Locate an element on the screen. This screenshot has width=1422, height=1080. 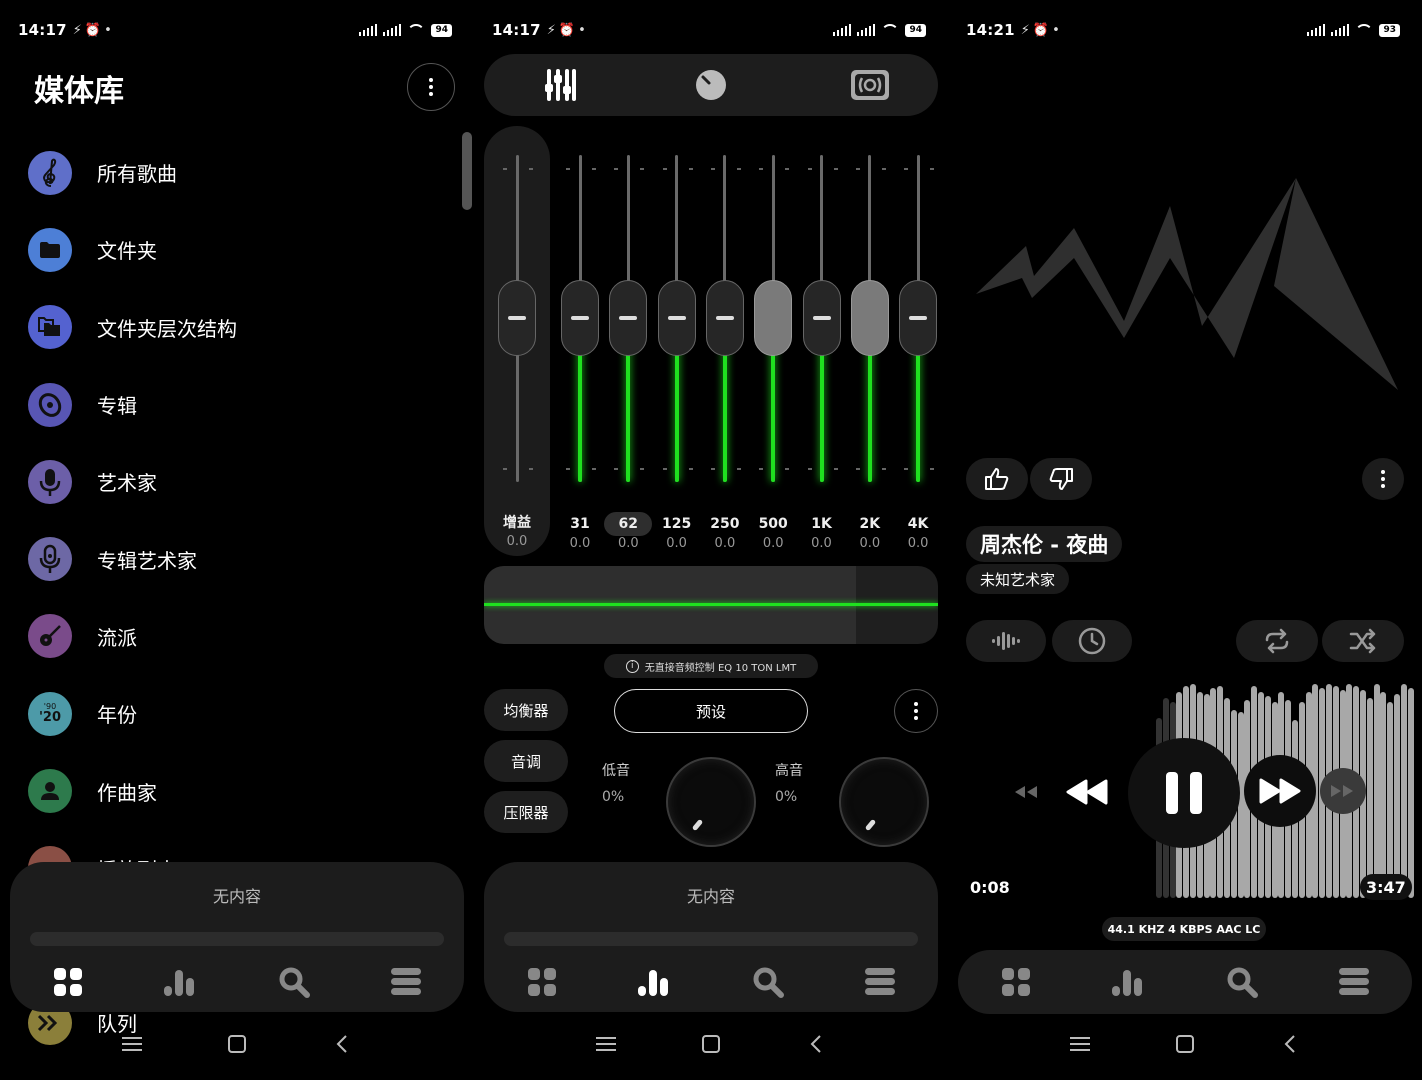
preset-button: 预设 is located at coordinates (711, 711).